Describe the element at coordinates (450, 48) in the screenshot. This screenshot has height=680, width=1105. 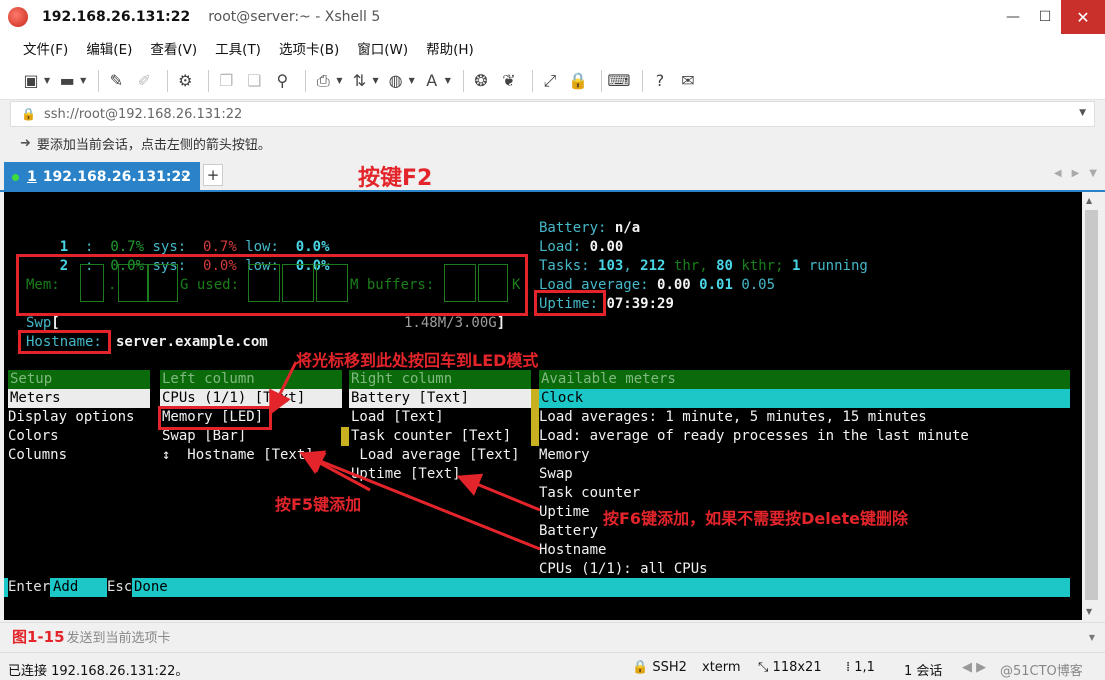
I see `menu-help: 帮助(H)` at that location.